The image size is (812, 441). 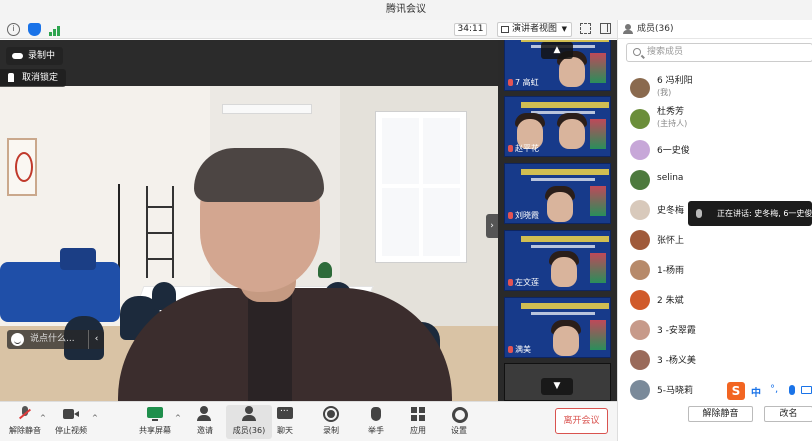 I want to click on participant-name: 刘晓霞, so click(x=527, y=215).